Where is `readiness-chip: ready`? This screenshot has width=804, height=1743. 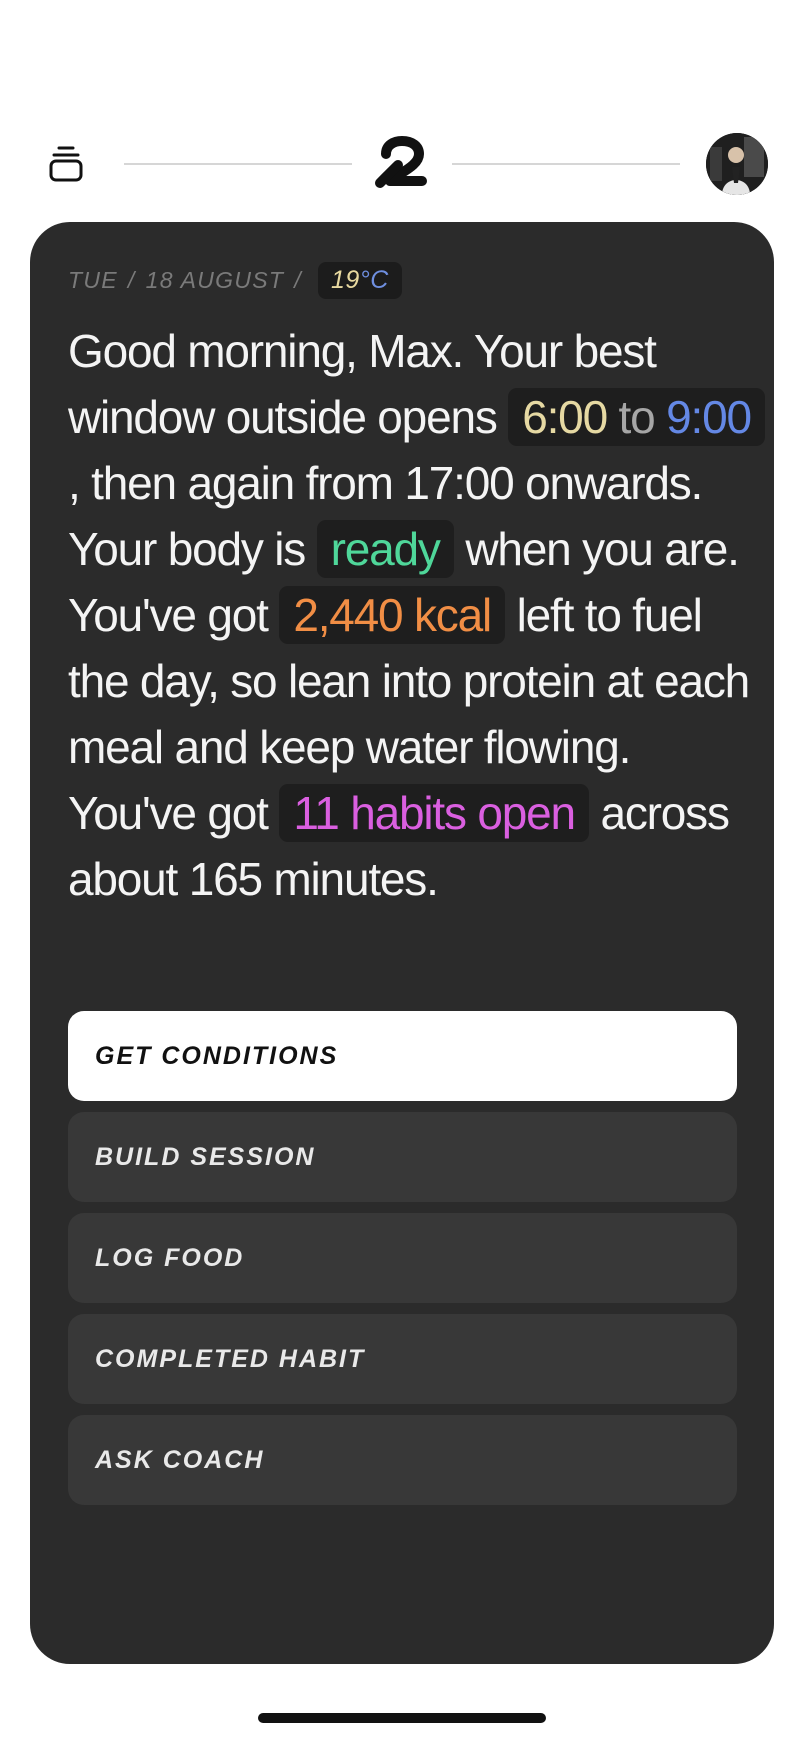
readiness-chip: ready is located at coordinates (385, 549).